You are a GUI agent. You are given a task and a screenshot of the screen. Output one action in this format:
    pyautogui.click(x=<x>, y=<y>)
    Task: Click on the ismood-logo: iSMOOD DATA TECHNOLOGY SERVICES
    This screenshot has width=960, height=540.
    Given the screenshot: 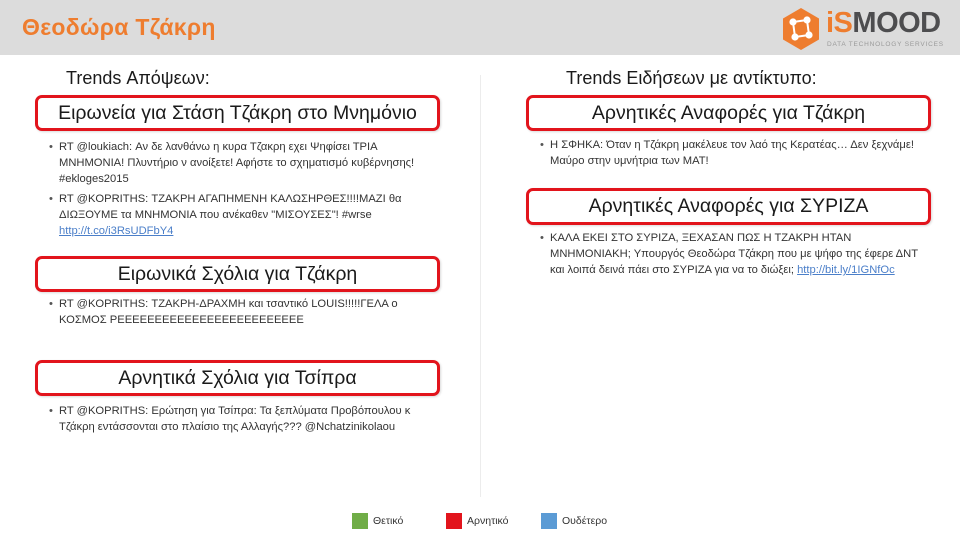 What is the action you would take?
    pyautogui.click(x=863, y=28)
    